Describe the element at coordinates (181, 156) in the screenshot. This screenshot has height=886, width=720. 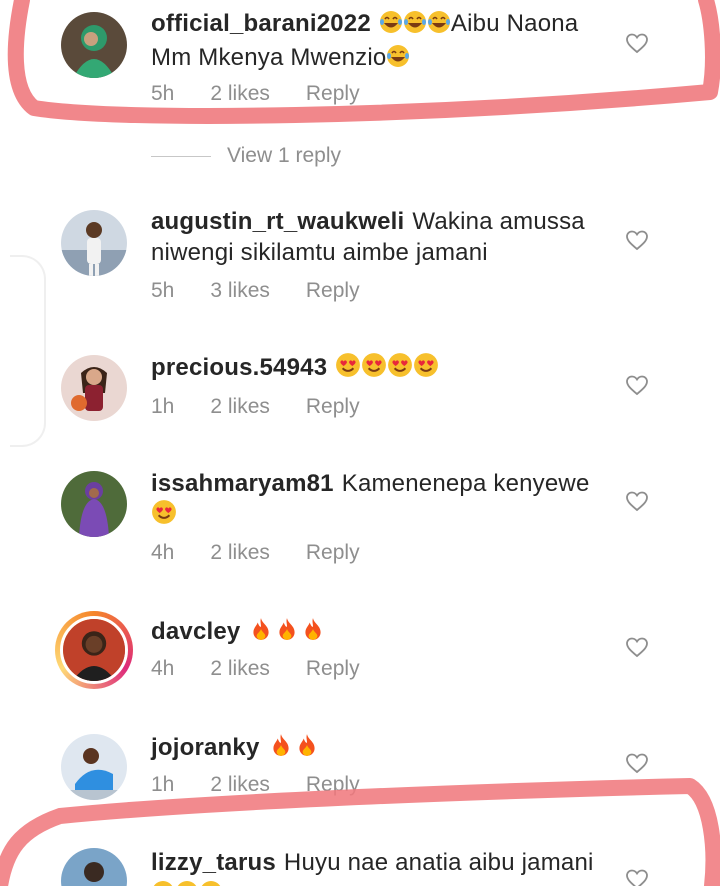
I see `divider-line` at that location.